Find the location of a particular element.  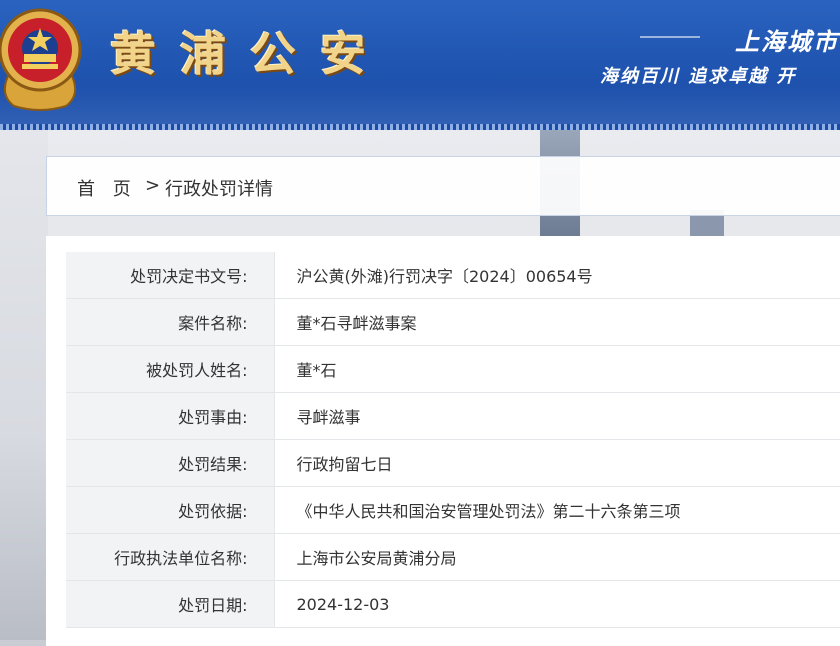

table-row: 处罚日期: 2024-12-03 is located at coordinates (453, 604).